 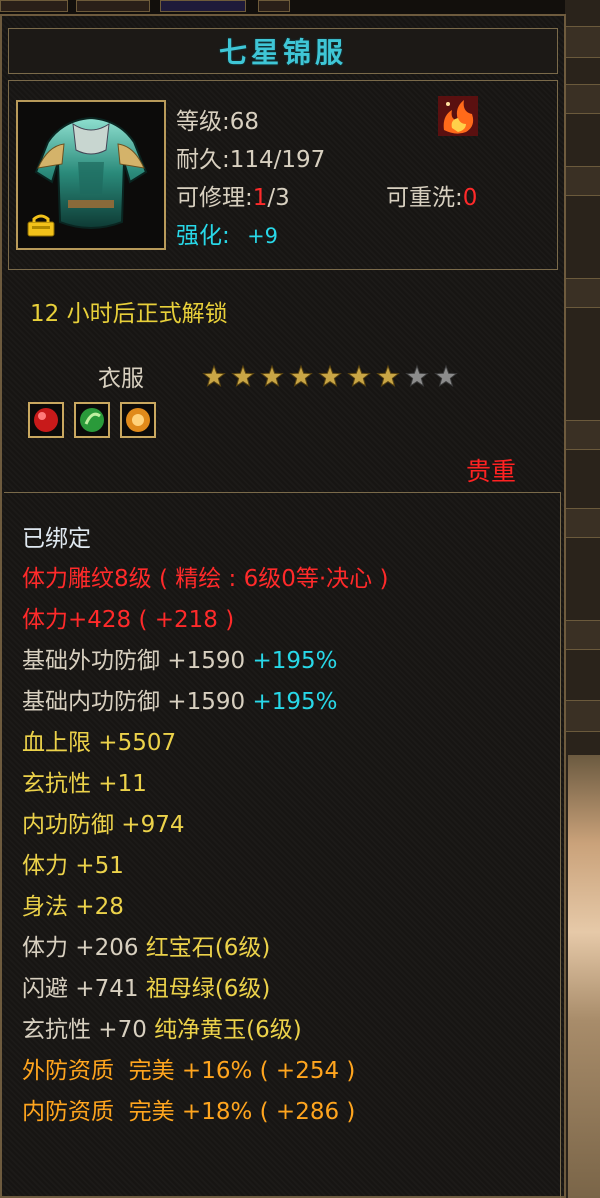 I want to click on repair-value: 1, so click(x=260, y=198).